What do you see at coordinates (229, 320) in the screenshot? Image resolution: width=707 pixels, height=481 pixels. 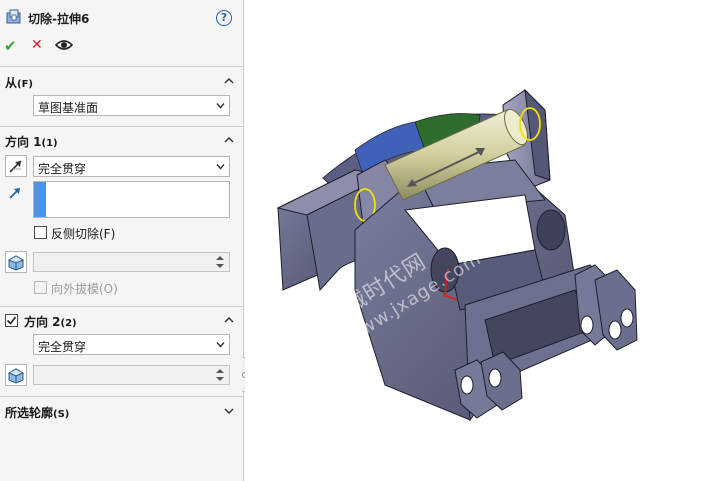 I see `collapse-direction2-icon` at bounding box center [229, 320].